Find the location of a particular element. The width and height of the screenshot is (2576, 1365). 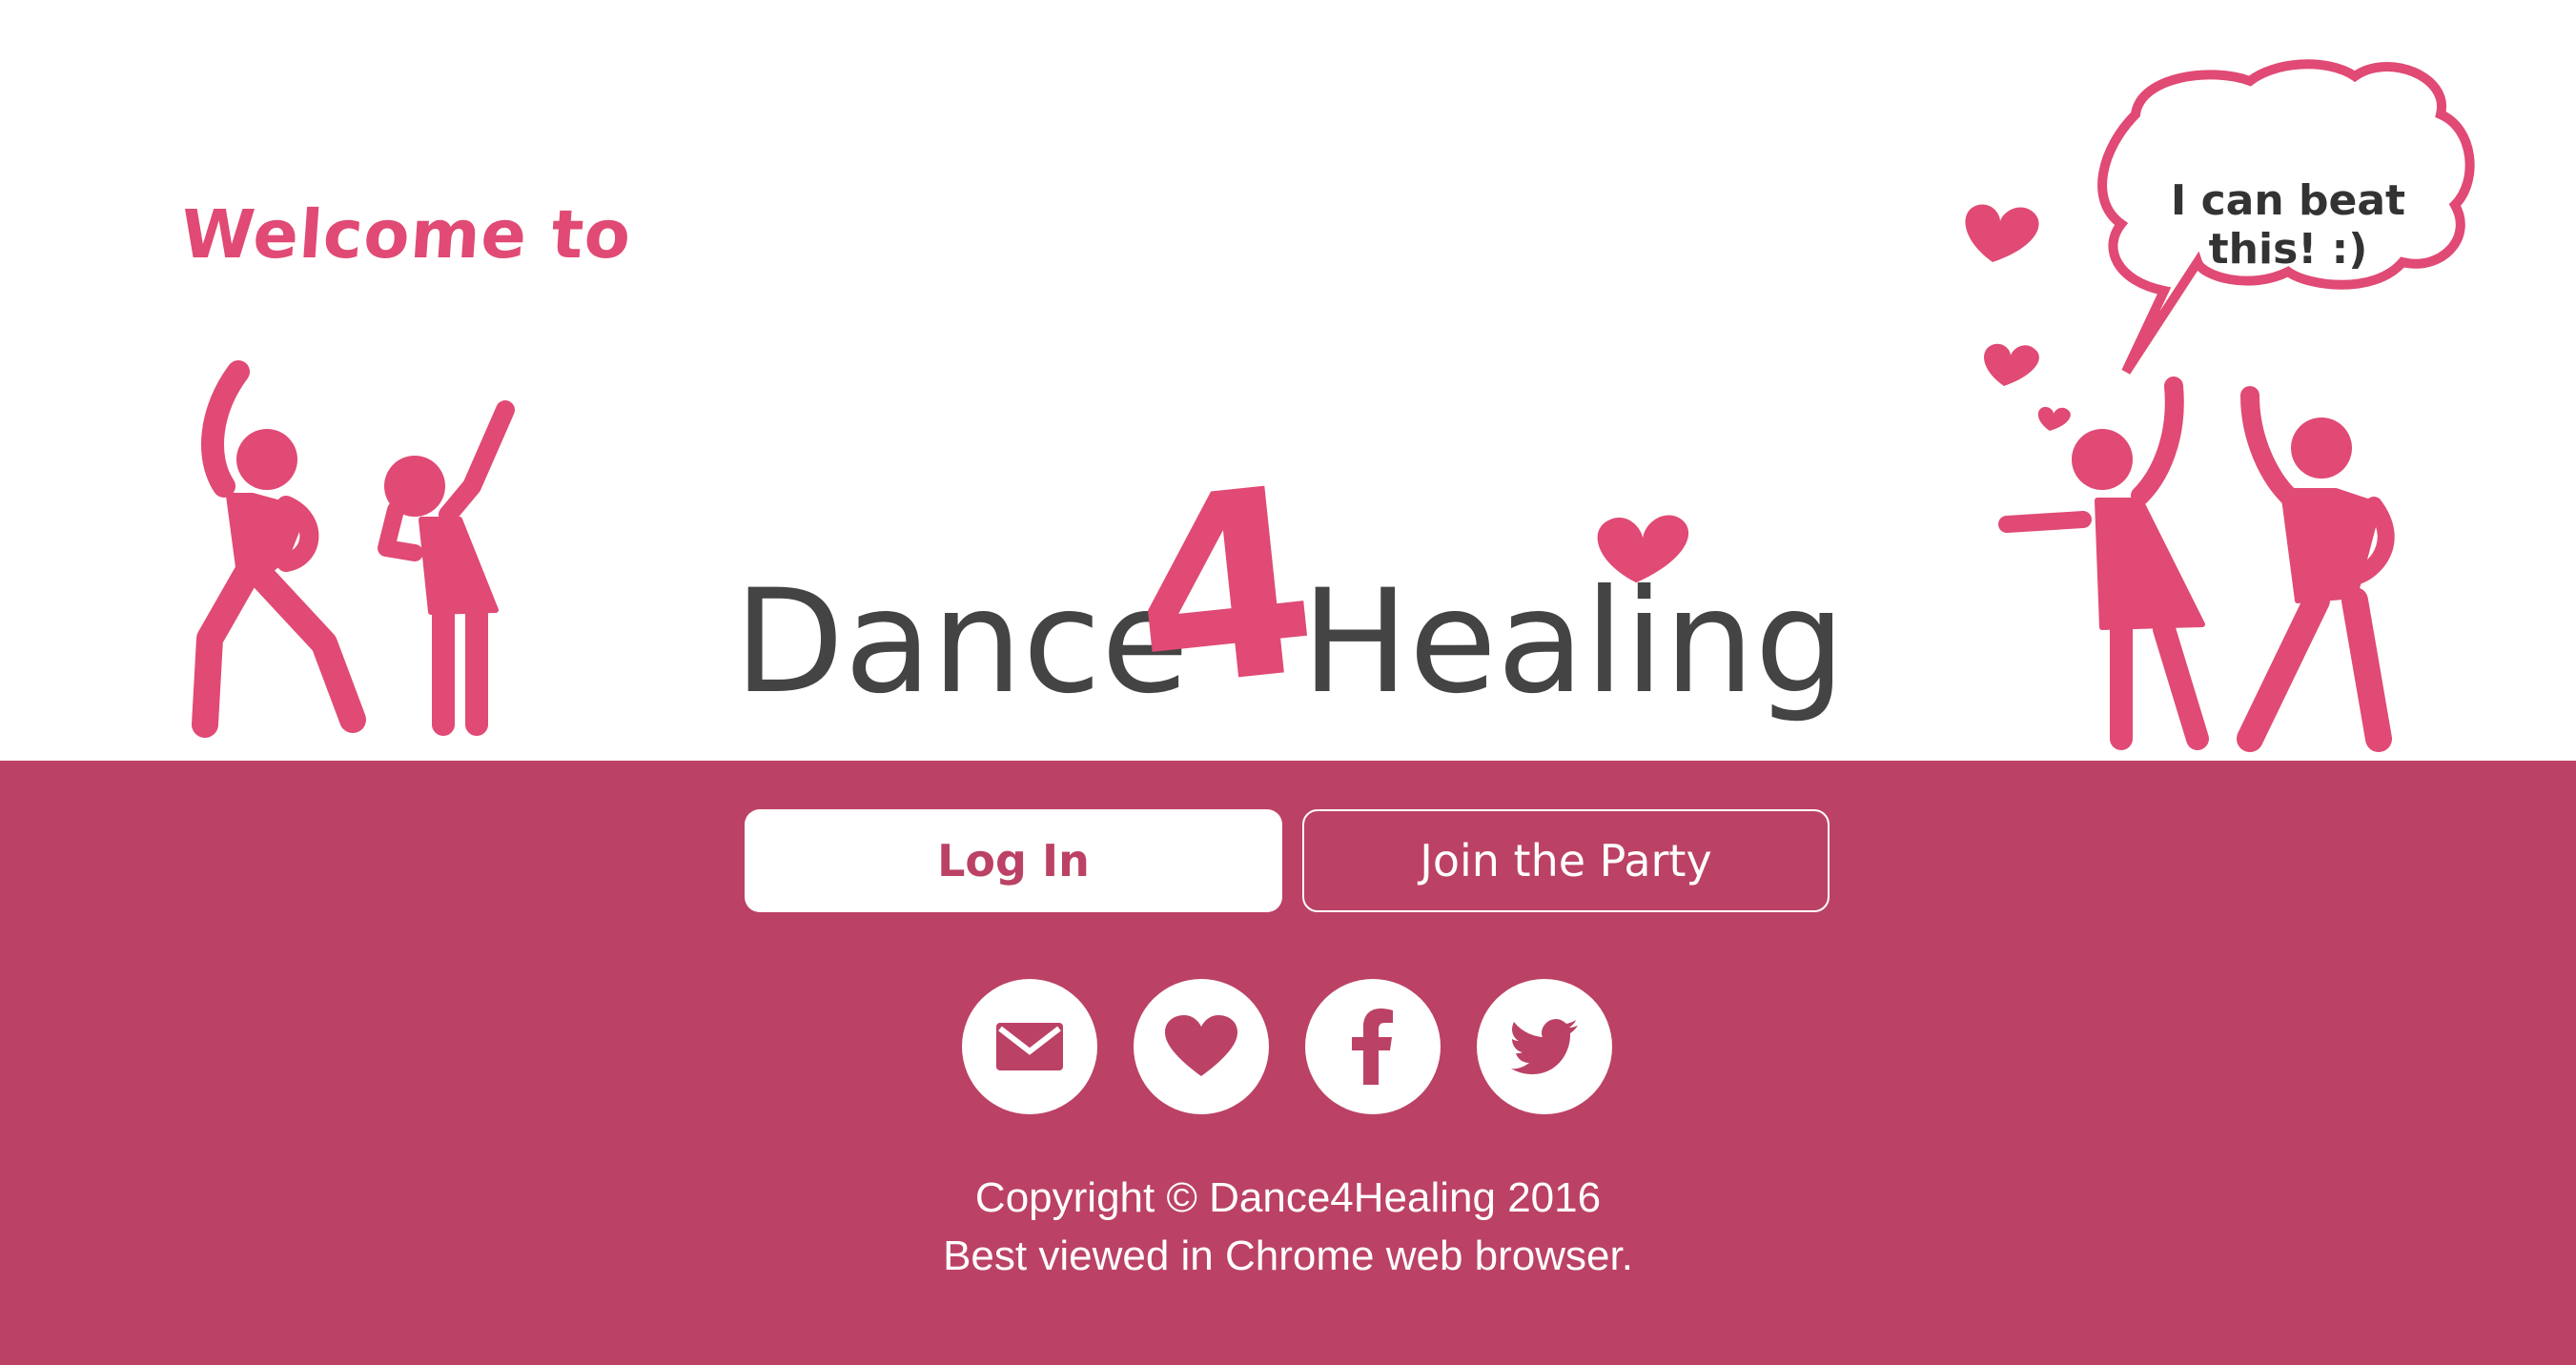

welcome-heading: Welcome to is located at coordinates (406, 235).